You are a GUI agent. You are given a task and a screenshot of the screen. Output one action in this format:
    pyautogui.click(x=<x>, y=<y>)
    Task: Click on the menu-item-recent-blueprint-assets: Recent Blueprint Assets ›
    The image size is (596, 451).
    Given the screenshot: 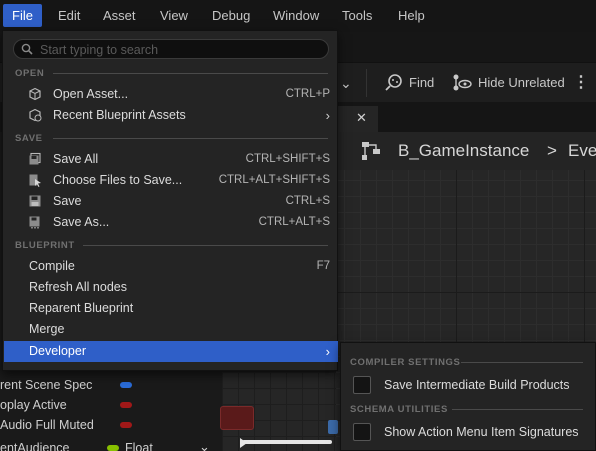 What is the action you would take?
    pyautogui.click(x=171, y=115)
    